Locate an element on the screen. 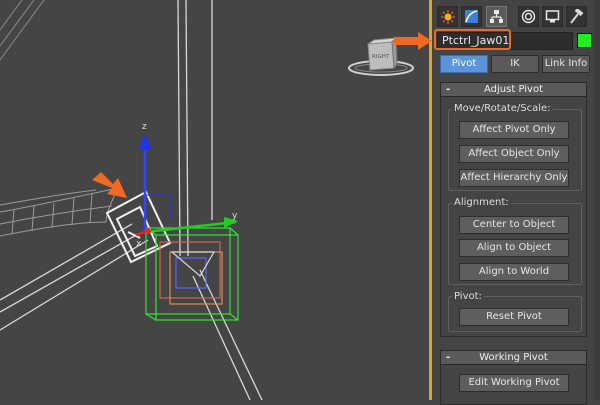 Image resolution: width=600 pixels, height=405 pixels. utilities-hammer-icon is located at coordinates (577, 16).